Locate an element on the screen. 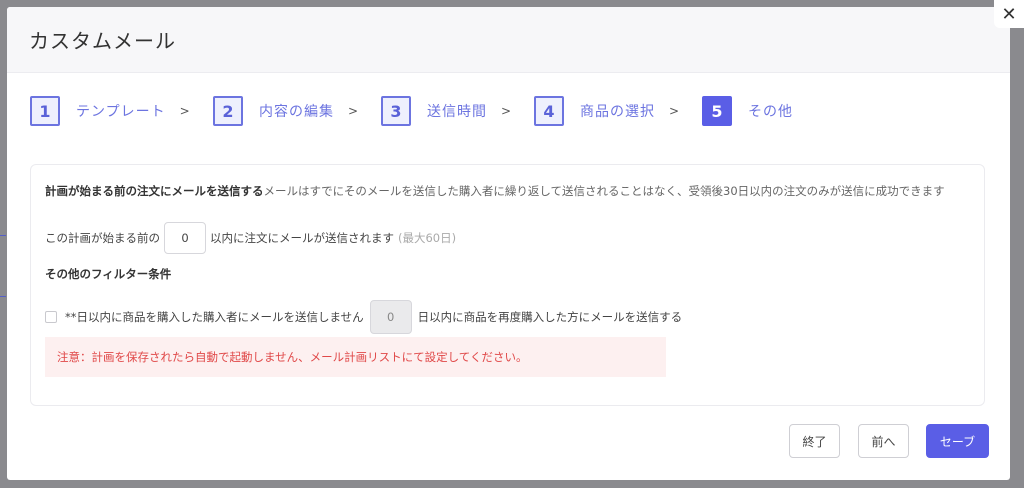 The height and width of the screenshot is (488, 1024). previous-button-label: 前へ is located at coordinates (883, 441).